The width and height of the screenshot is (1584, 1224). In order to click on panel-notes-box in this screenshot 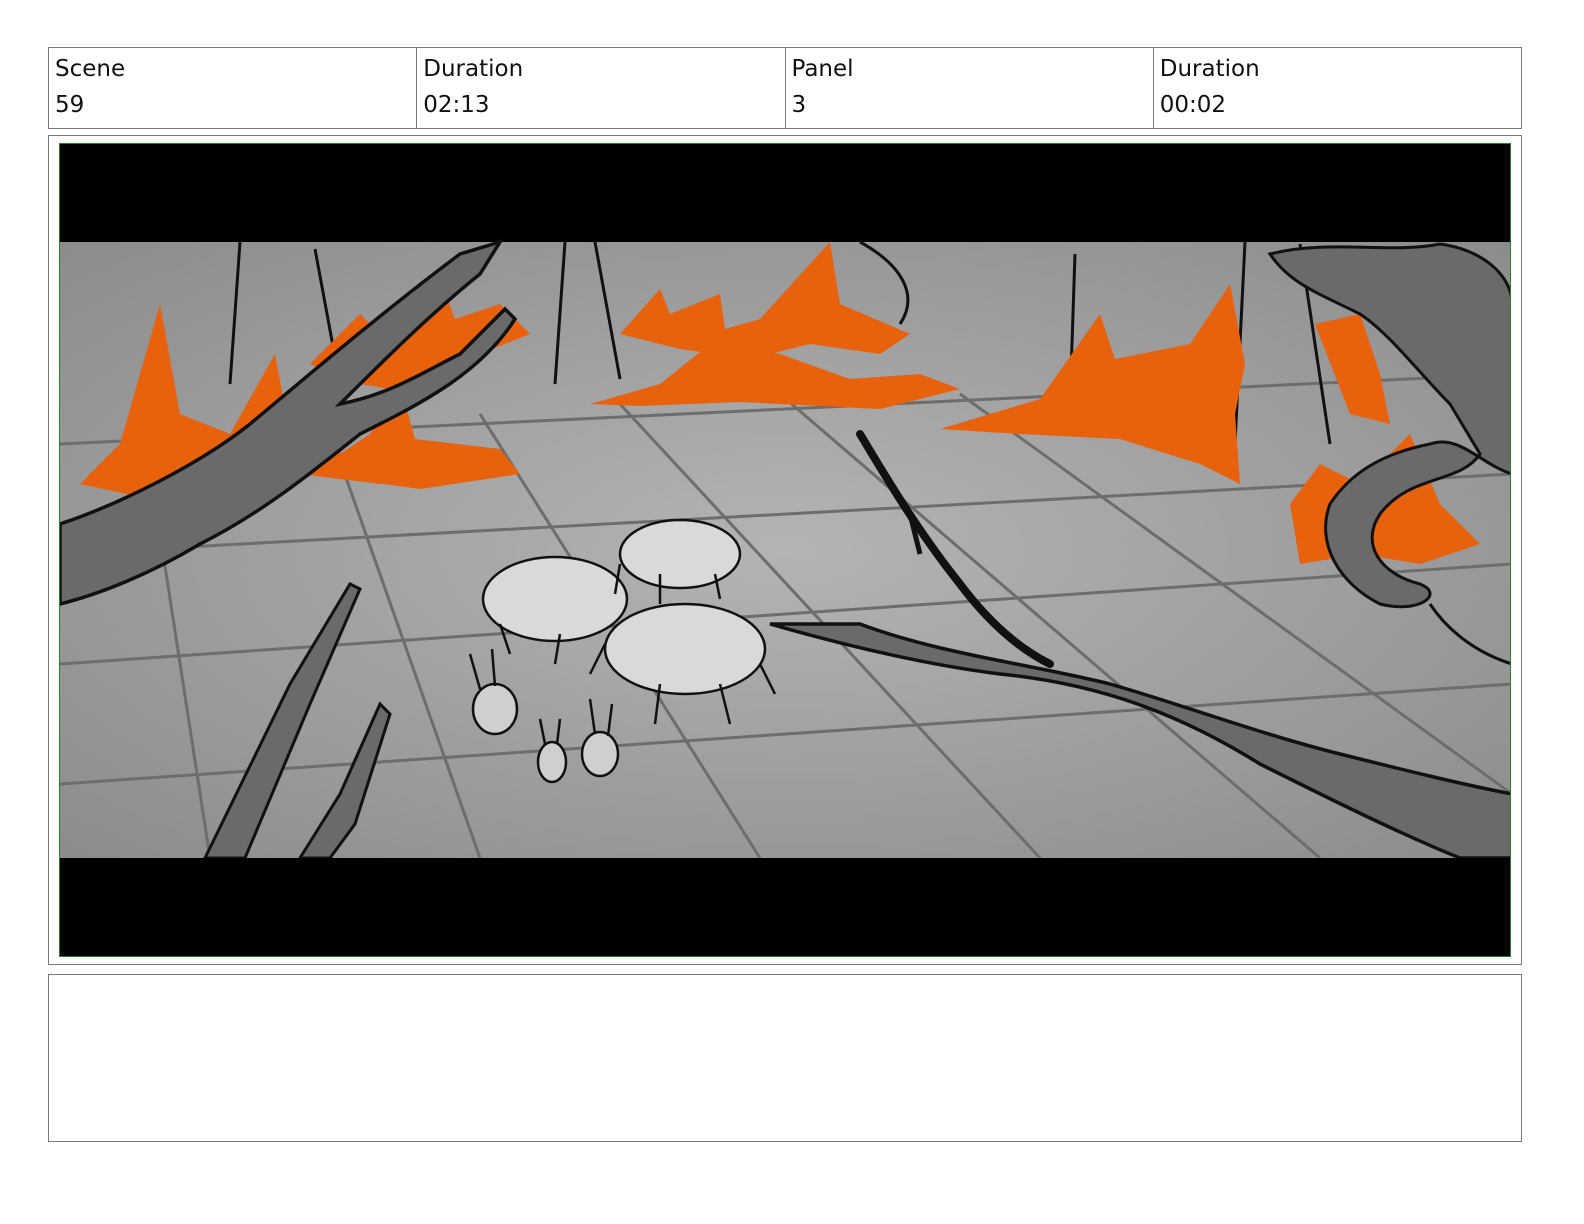, I will do `click(785, 1058)`.